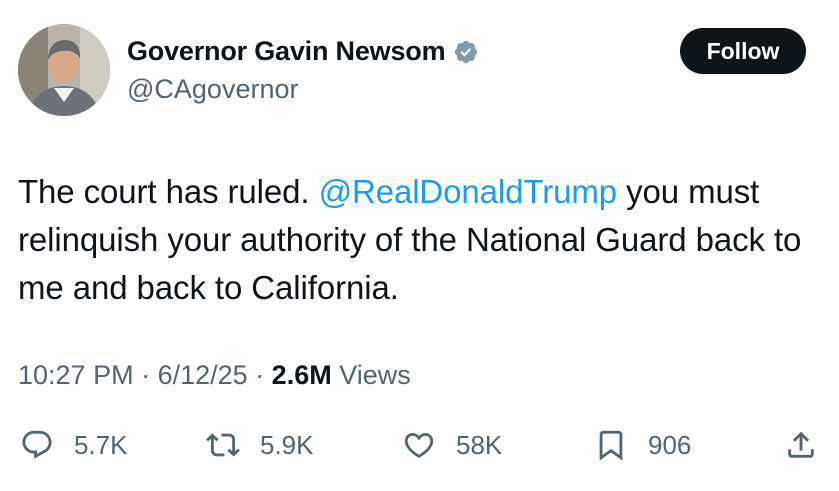 The height and width of the screenshot is (491, 839). I want to click on like-button: 58K, so click(452, 445).